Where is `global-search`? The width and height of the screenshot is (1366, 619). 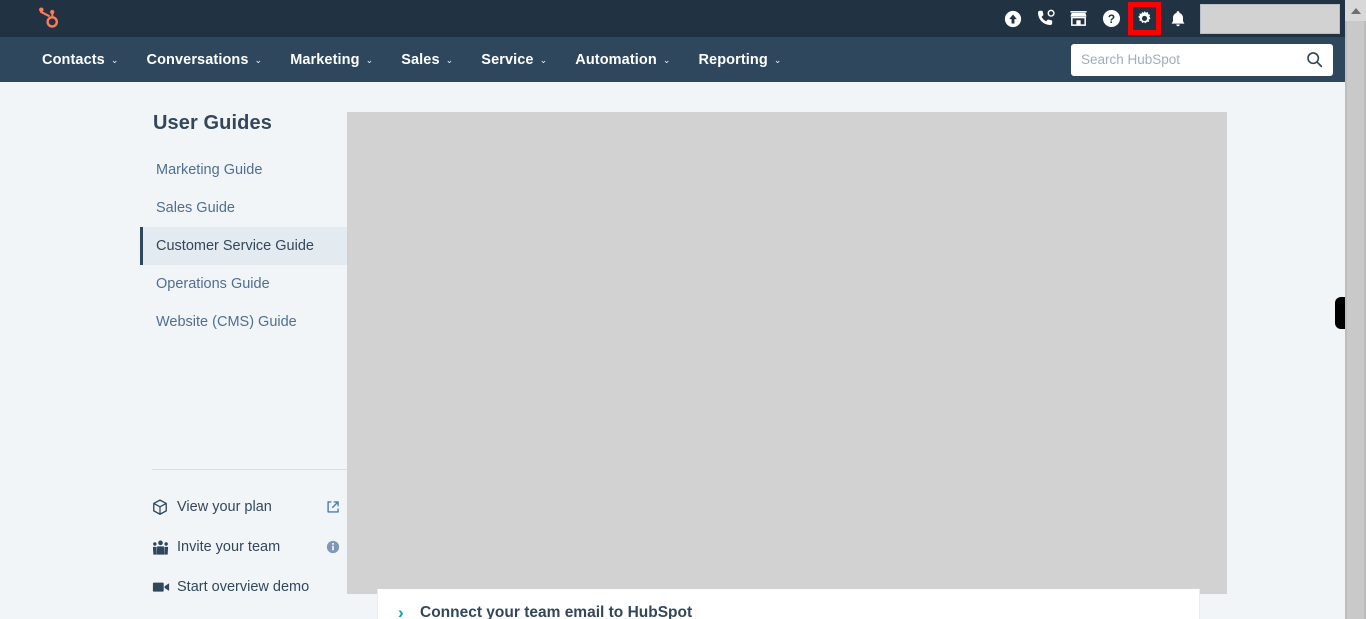
global-search is located at coordinates (1202, 59).